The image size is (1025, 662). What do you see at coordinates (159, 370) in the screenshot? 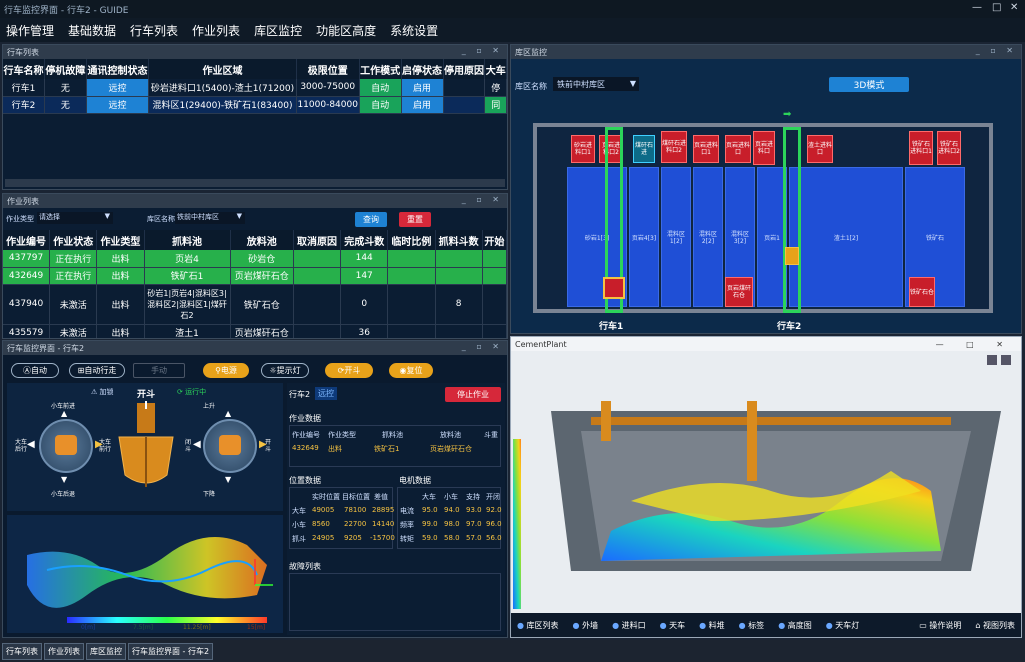
I see `manual-button: 手动` at bounding box center [159, 370].